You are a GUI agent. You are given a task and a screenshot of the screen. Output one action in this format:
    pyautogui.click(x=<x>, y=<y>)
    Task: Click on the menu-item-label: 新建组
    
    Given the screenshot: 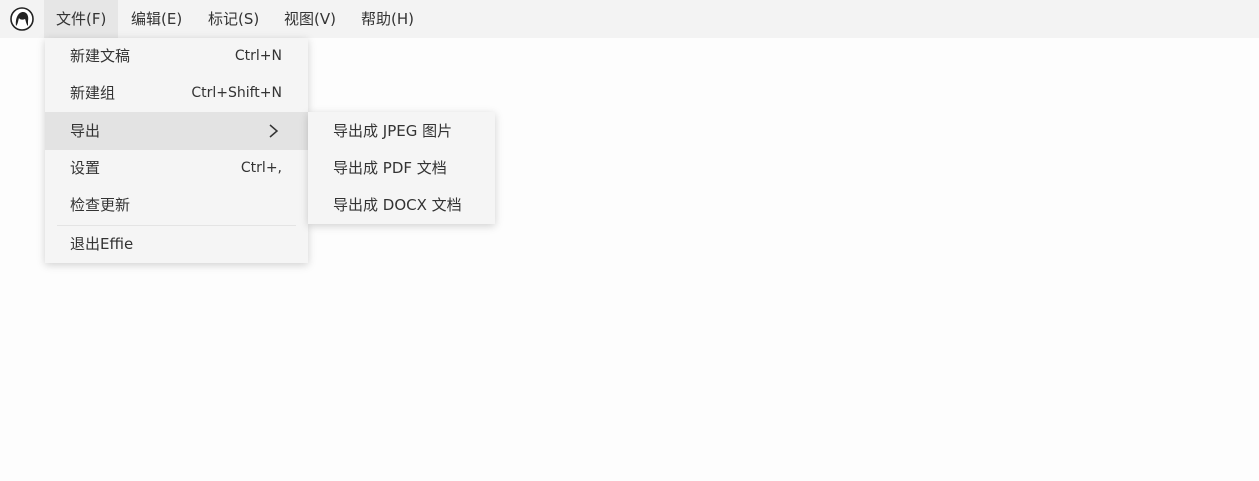 What is the action you would take?
    pyautogui.click(x=93, y=93)
    